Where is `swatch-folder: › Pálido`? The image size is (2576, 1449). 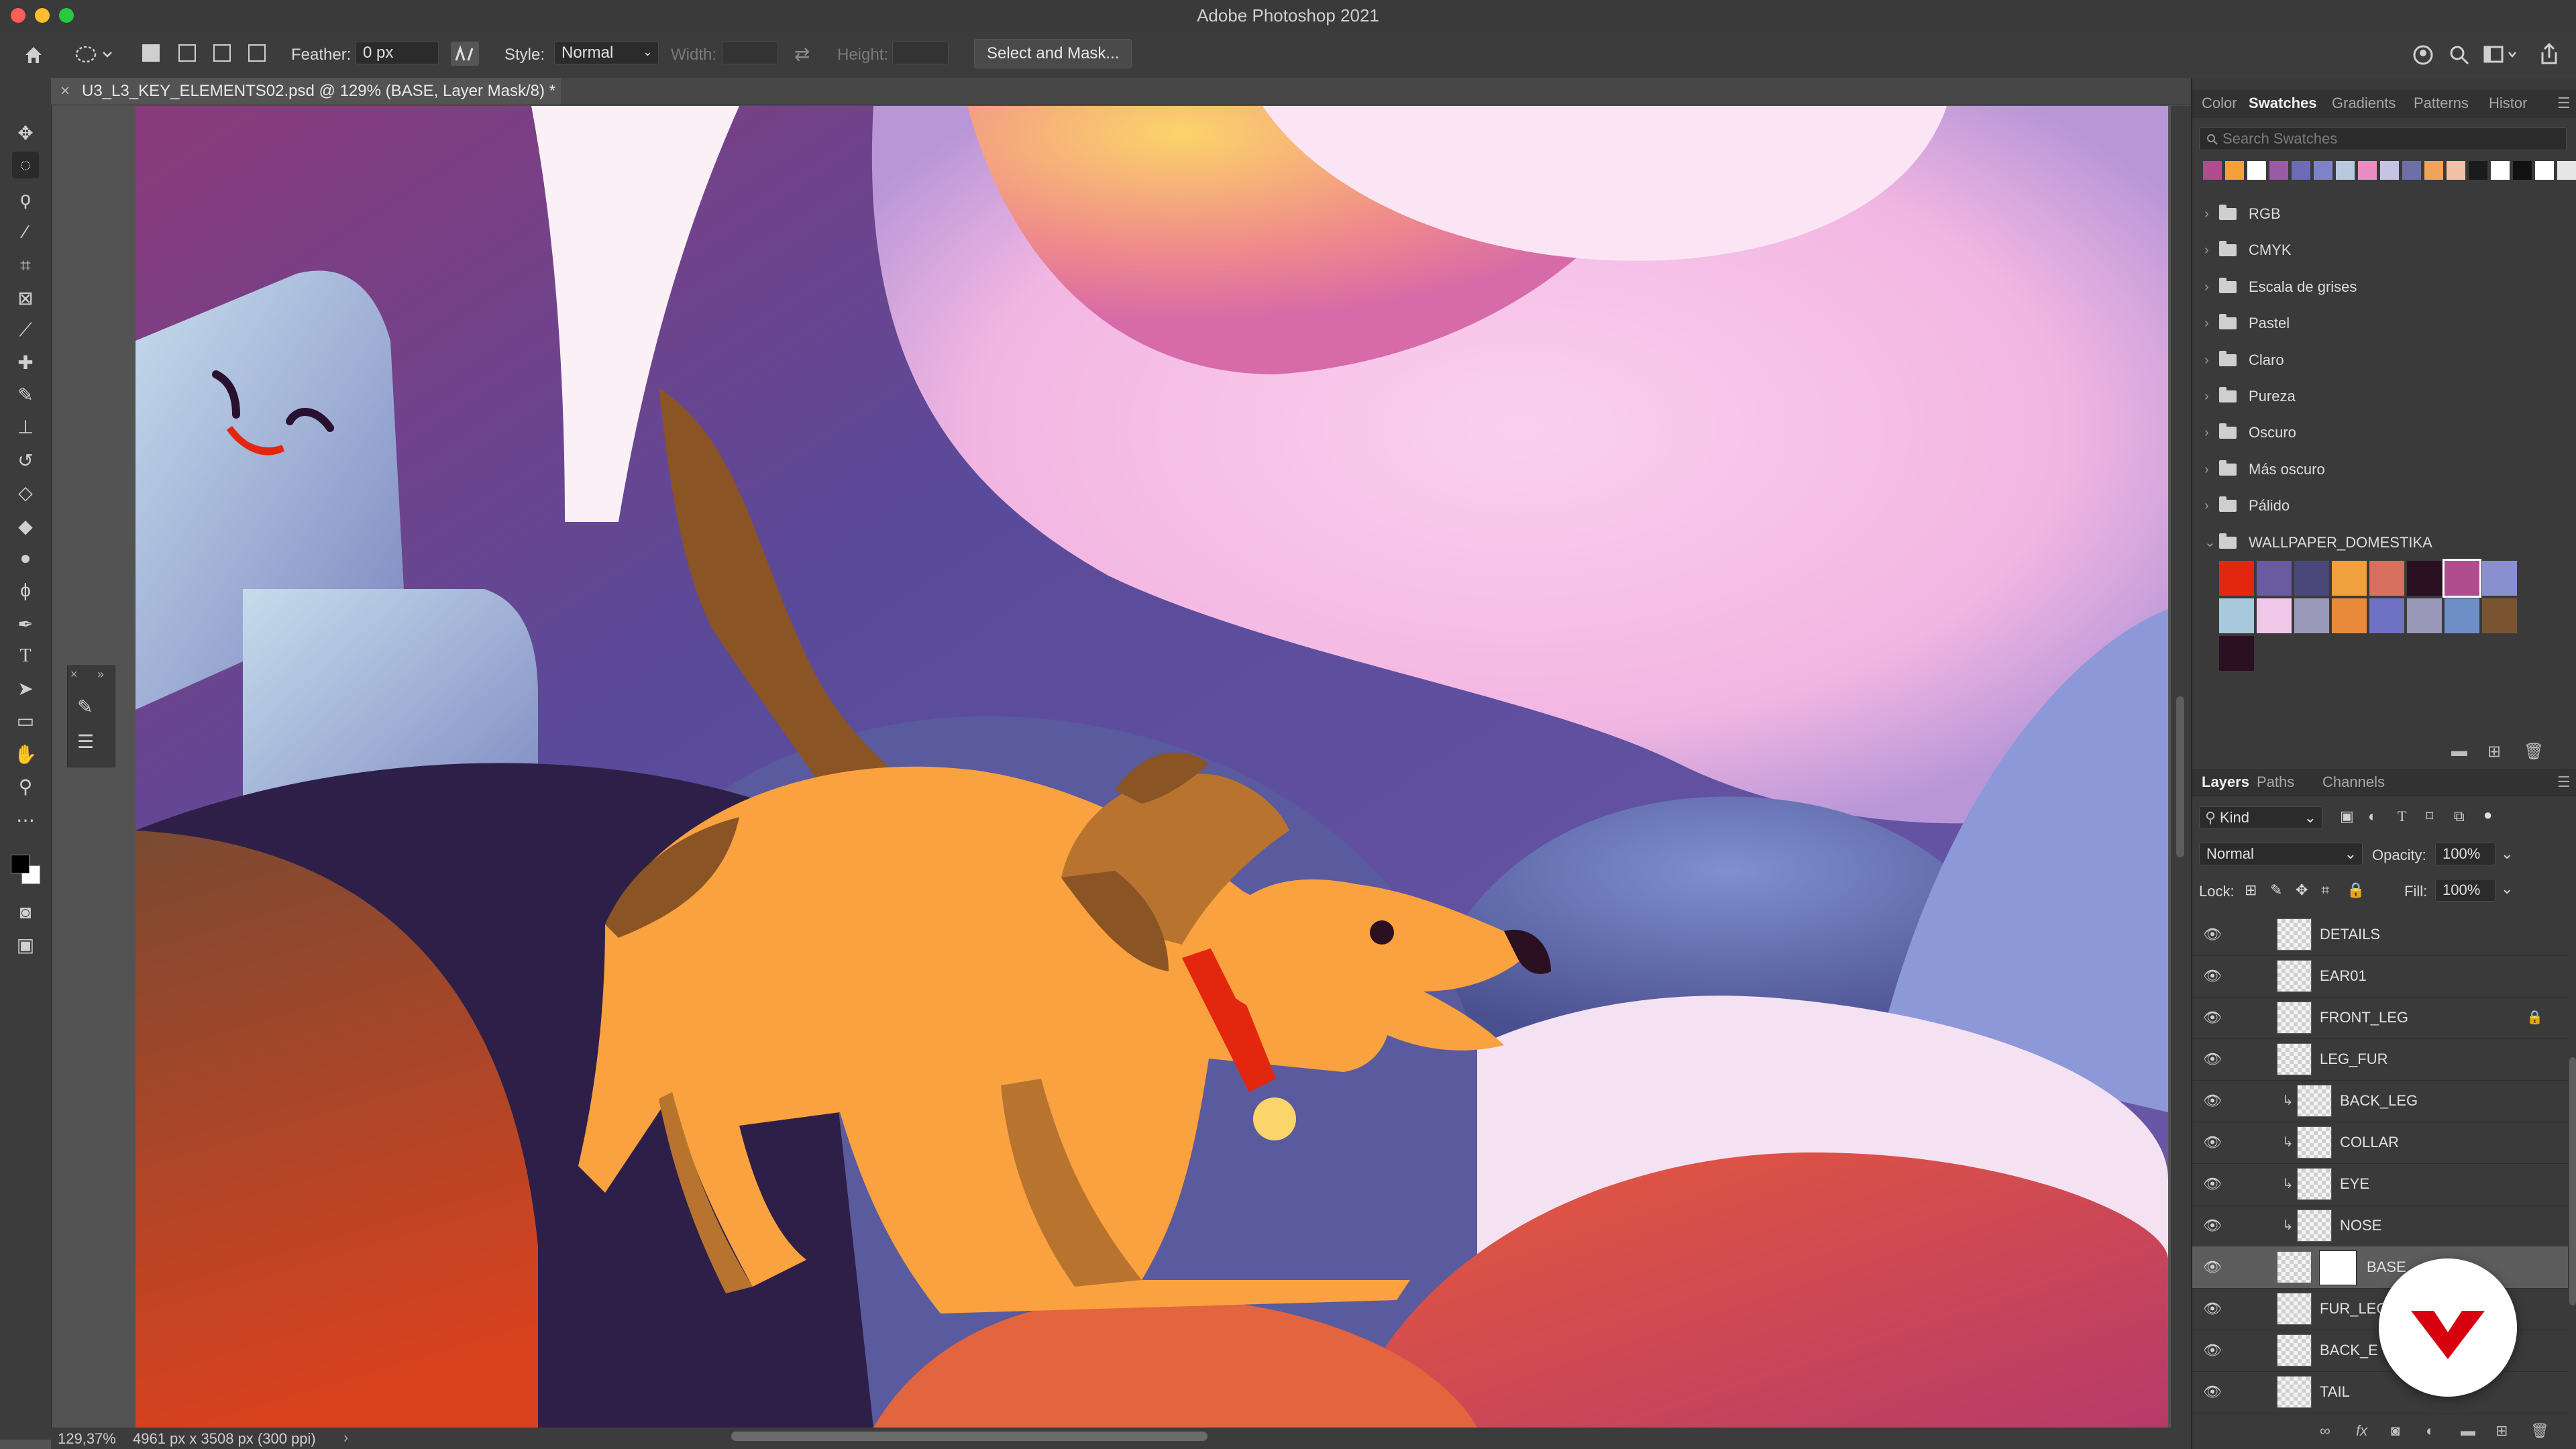 swatch-folder: › Pálido is located at coordinates (2384, 506).